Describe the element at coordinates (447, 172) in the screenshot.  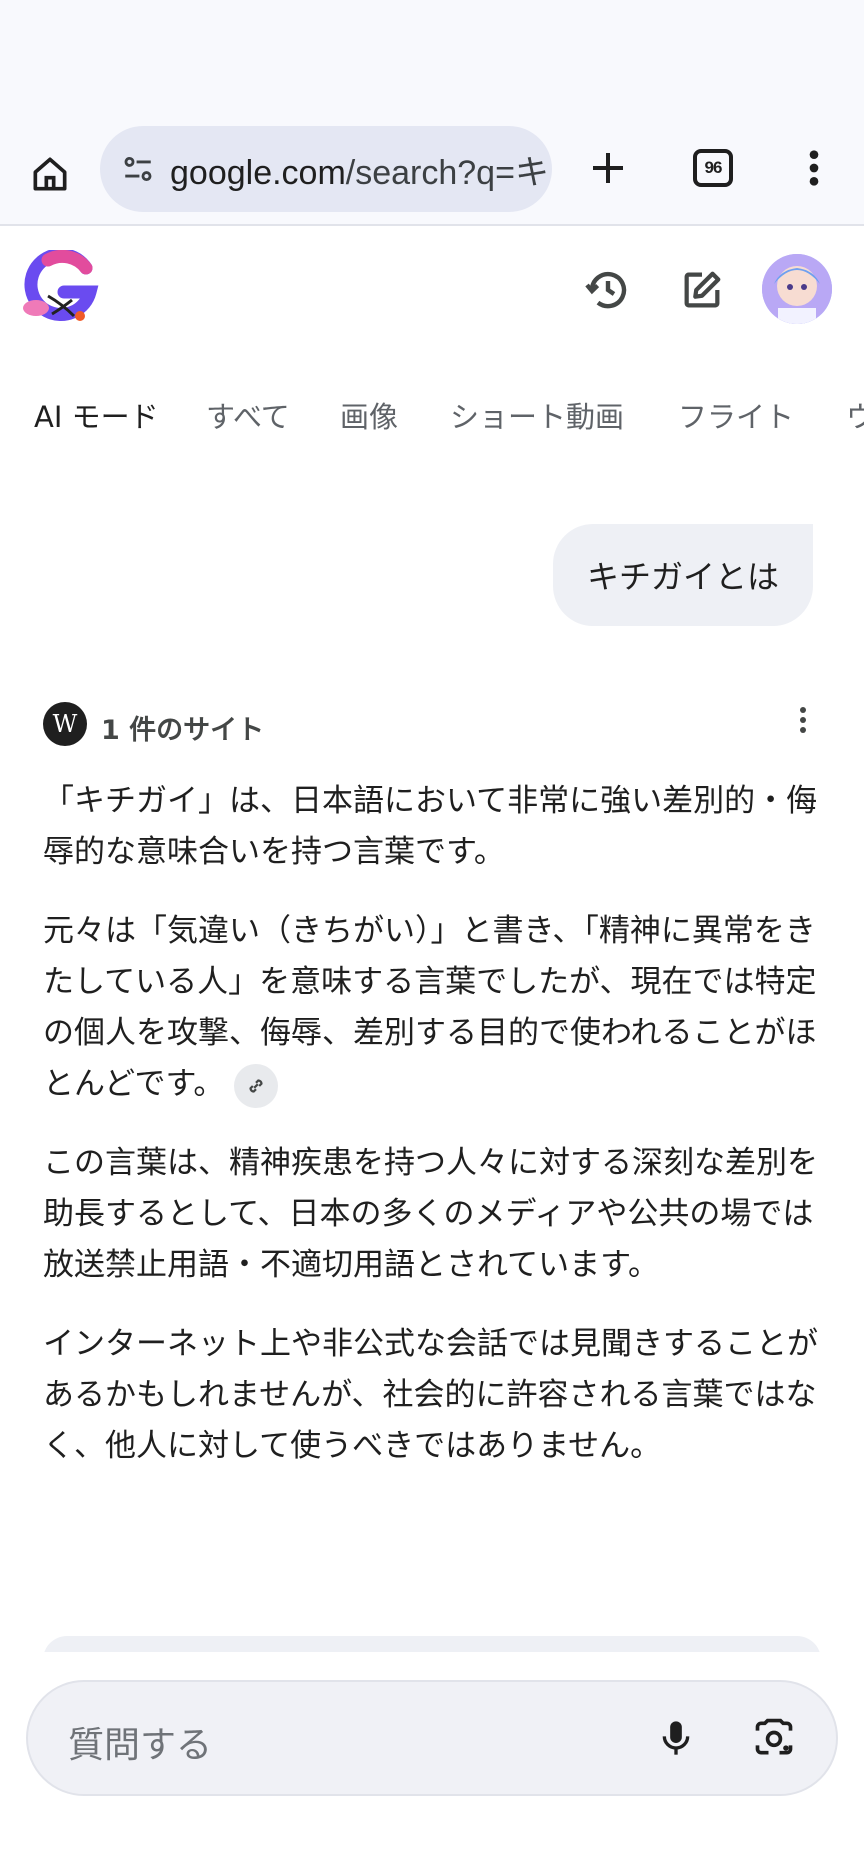
I see `url-path: /search?q=キ` at that location.